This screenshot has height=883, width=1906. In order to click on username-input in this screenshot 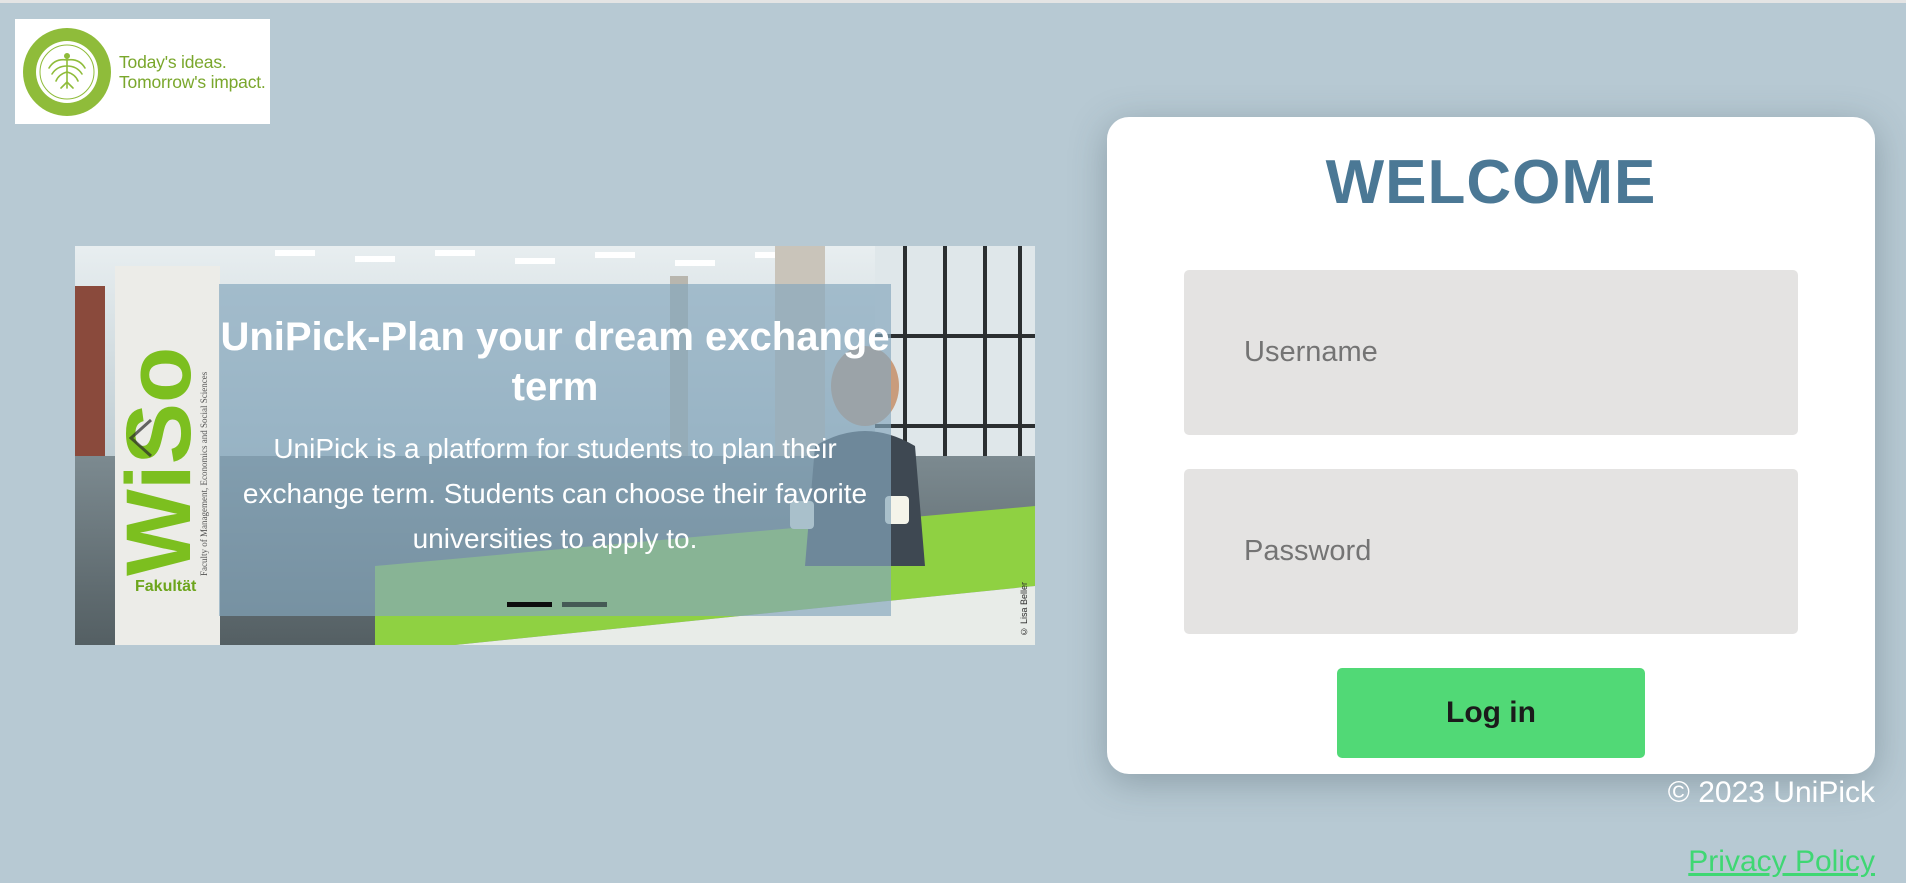, I will do `click(1491, 352)`.